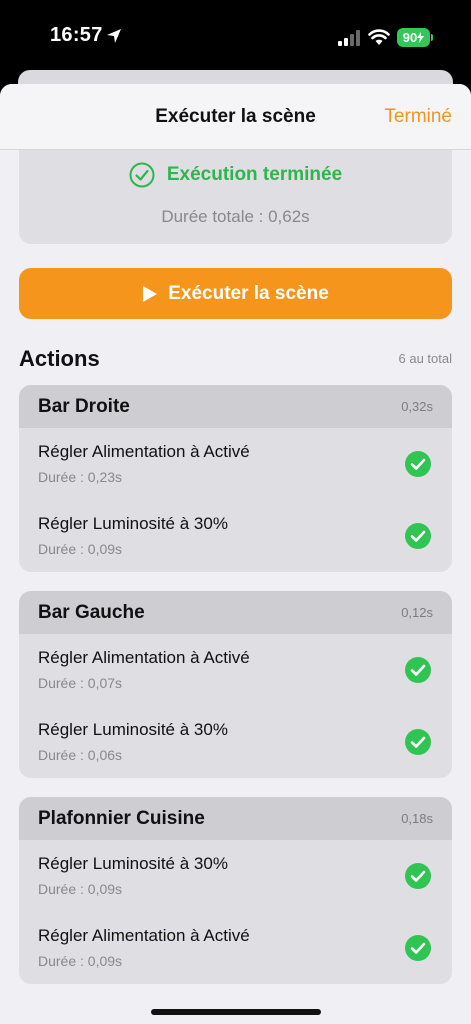 This screenshot has width=471, height=1024. I want to click on battery-icon: 90, so click(415, 37).